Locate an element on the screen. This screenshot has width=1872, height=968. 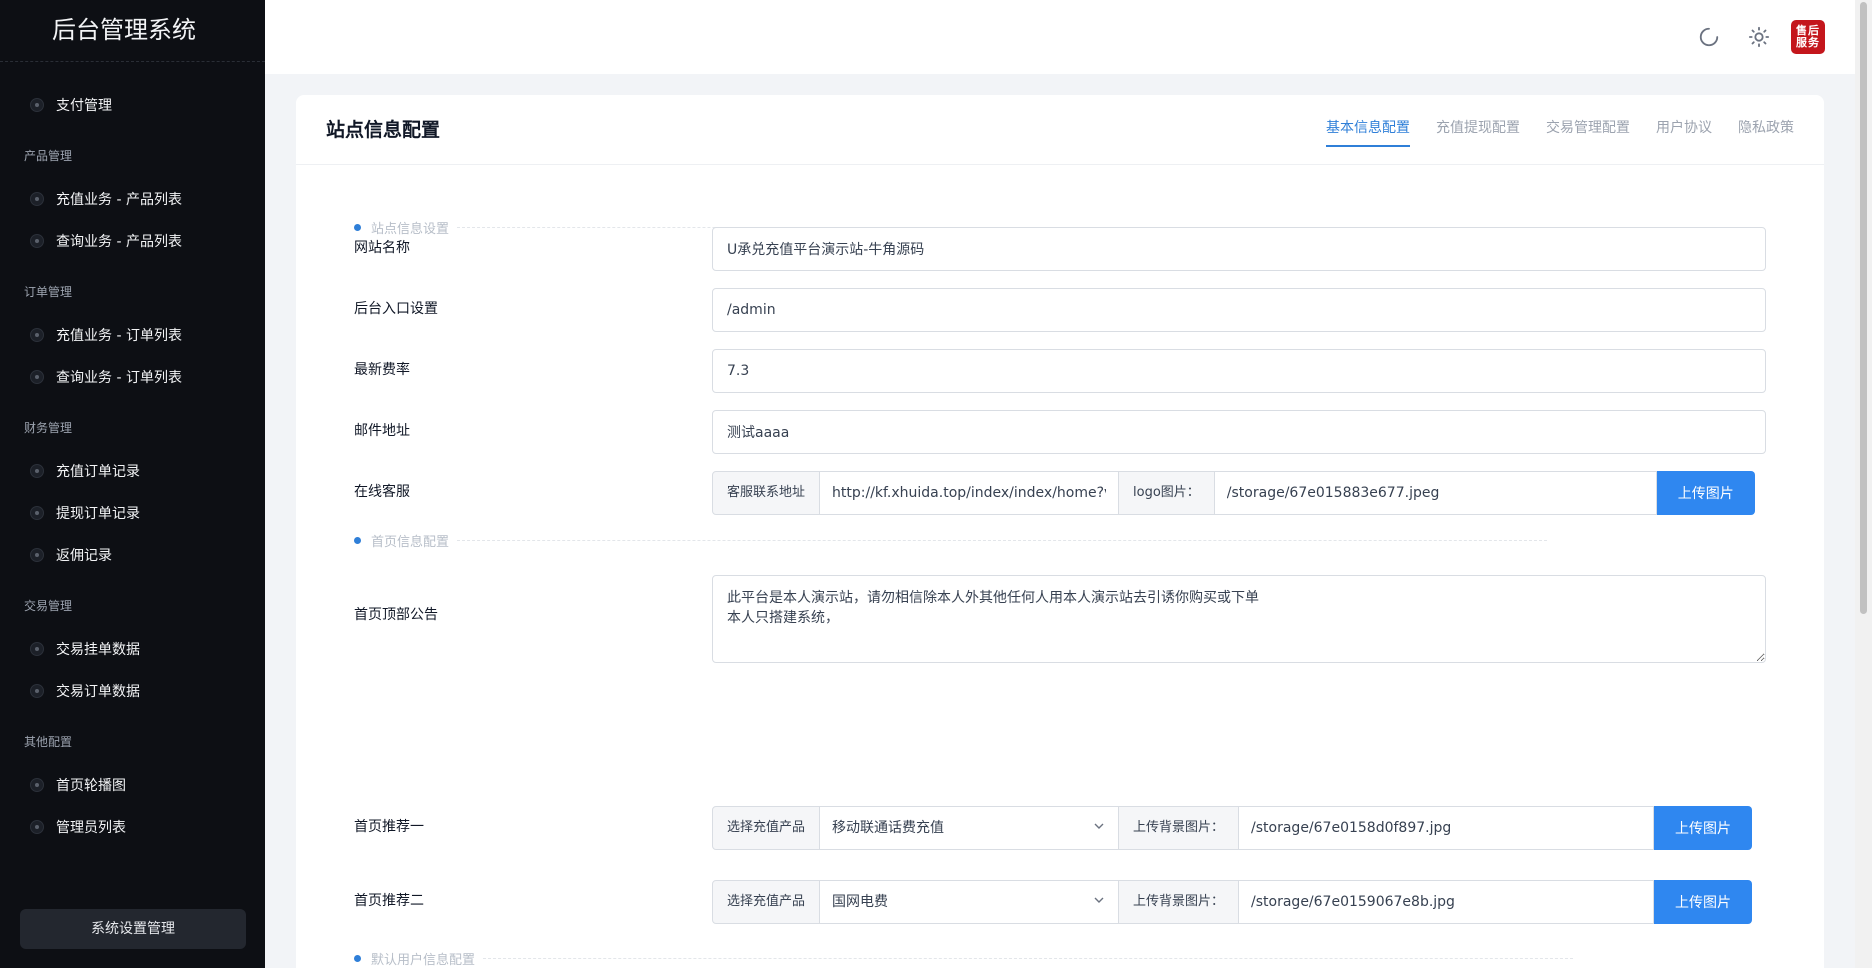
recommend-two-group: 选择充值产品 国网电费 上传背景图片： 上传图片 is located at coordinates (1239, 902).